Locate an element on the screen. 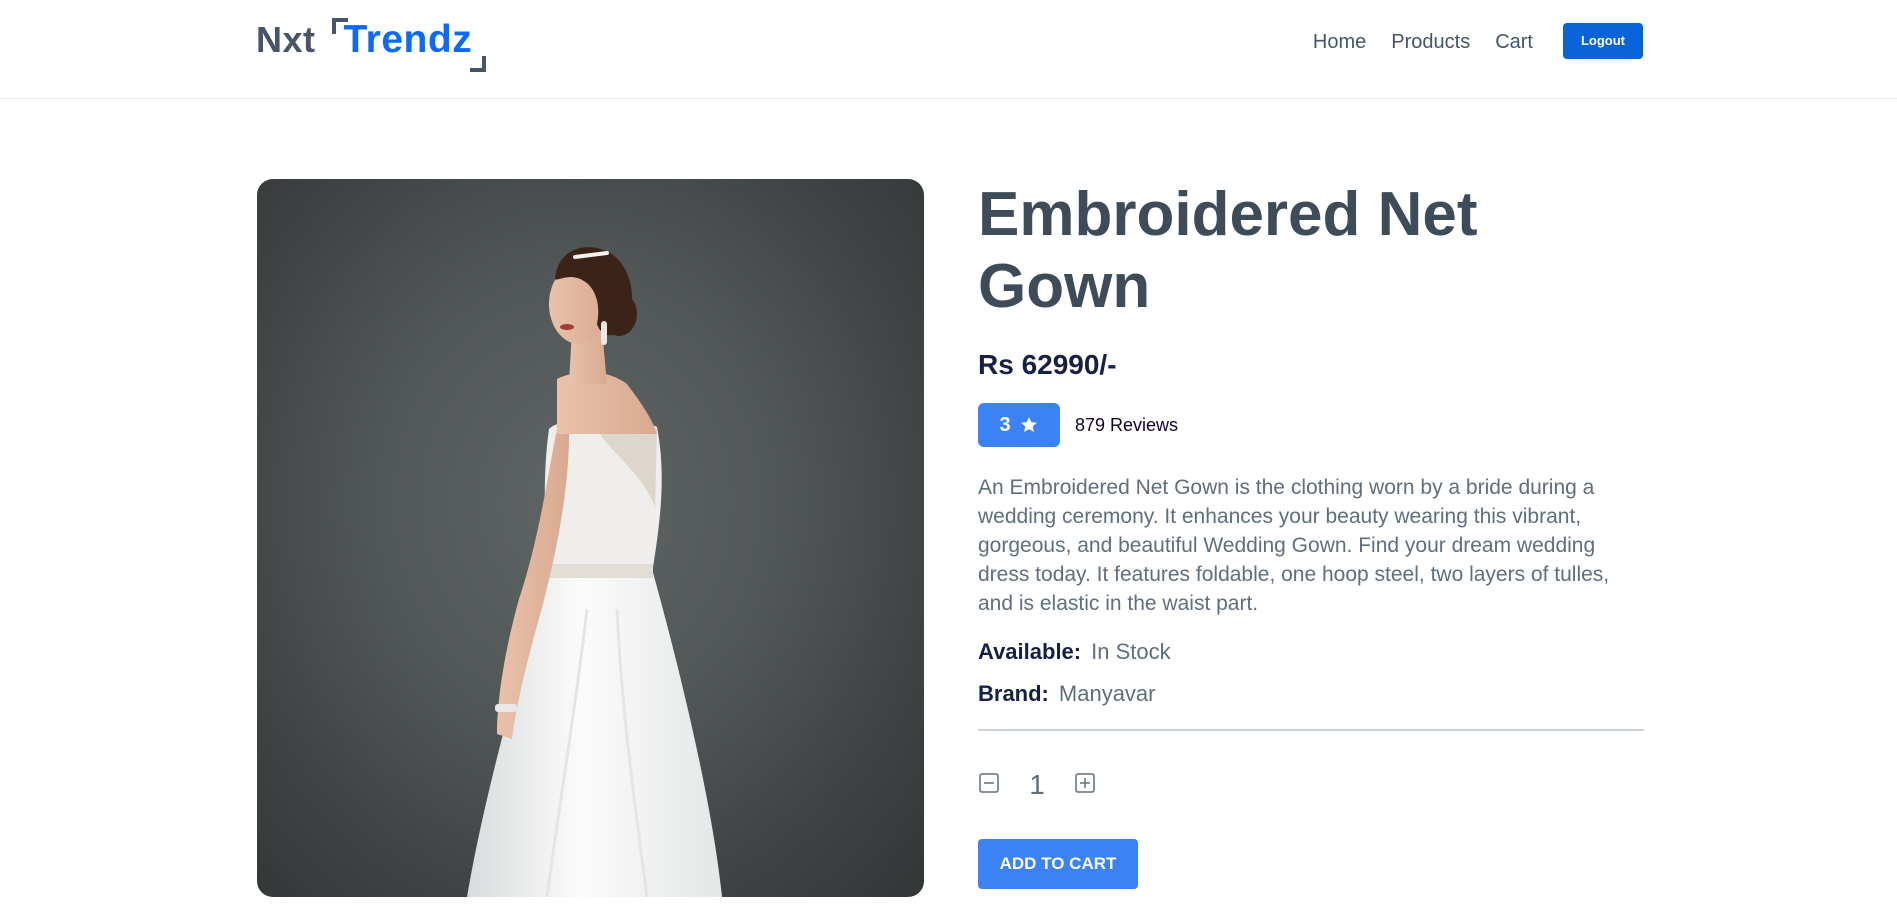 Image resolution: width=1897 pixels, height=909 pixels. logout-button: Logout is located at coordinates (1603, 40).